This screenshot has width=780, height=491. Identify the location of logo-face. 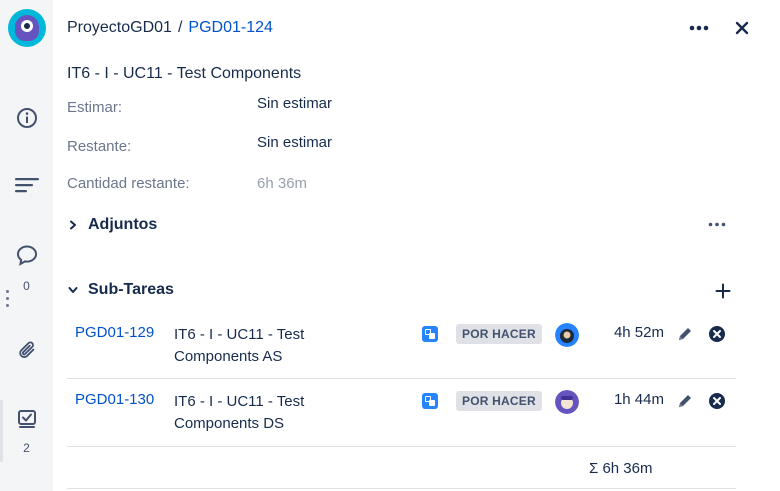
(27, 28).